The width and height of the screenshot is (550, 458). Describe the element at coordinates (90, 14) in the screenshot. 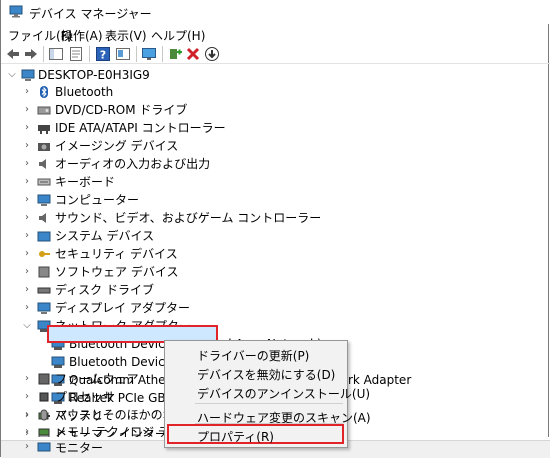

I see `window-title: デバイス マネージャー` at that location.